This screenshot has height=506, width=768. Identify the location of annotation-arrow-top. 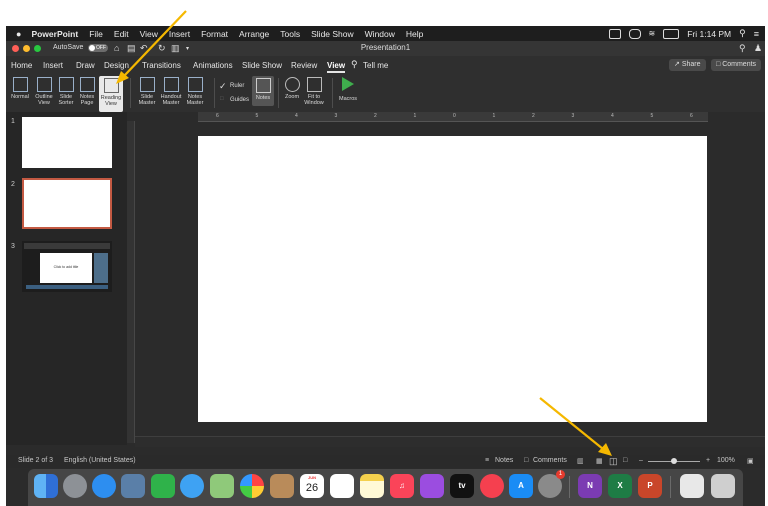
(151, 47).